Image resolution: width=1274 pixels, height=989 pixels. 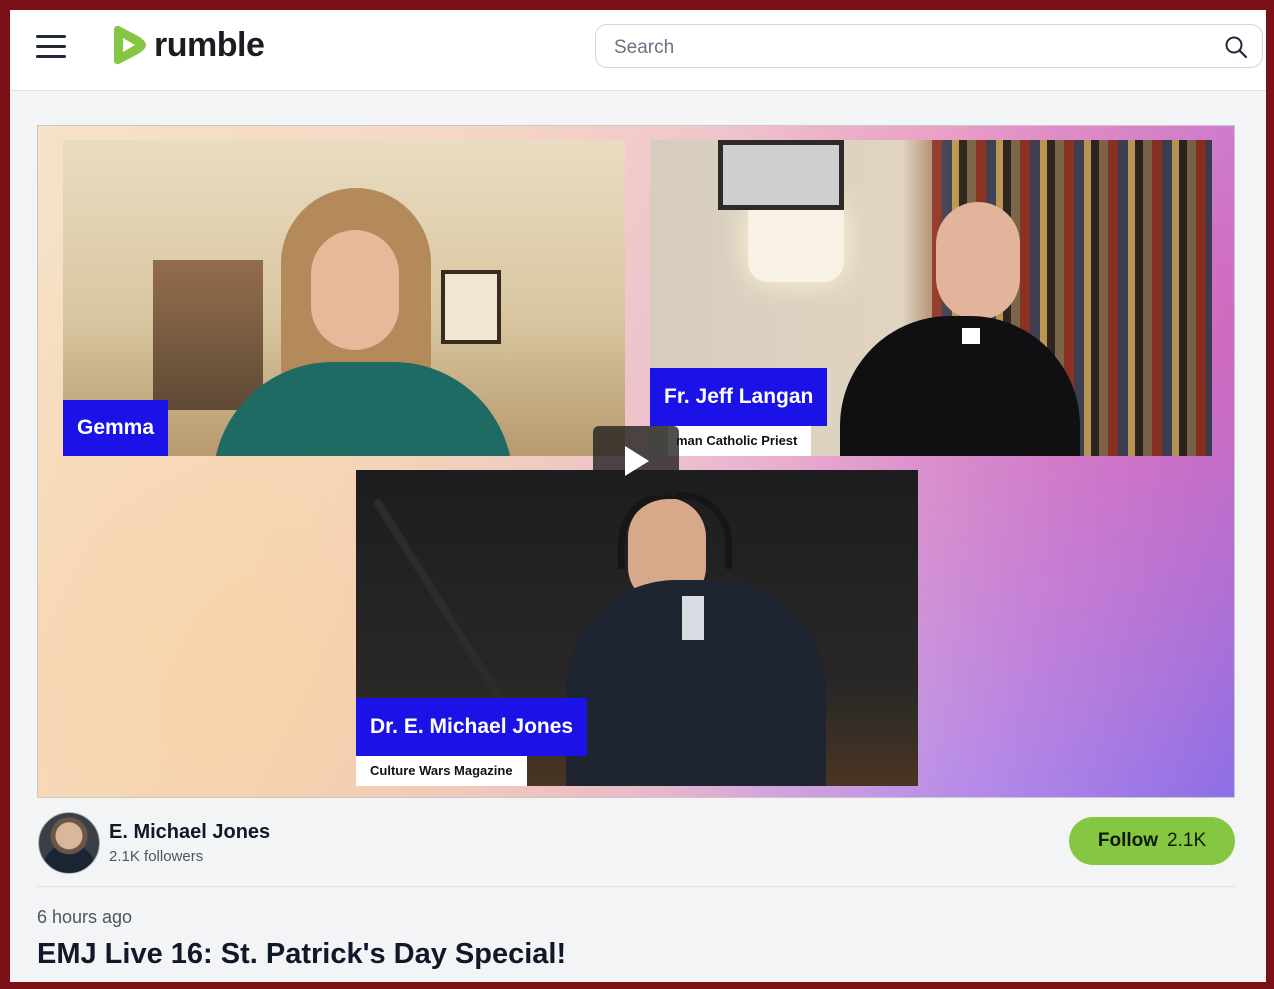 What do you see at coordinates (156, 856) in the screenshot?
I see `follower-count: 2.1K followers` at bounding box center [156, 856].